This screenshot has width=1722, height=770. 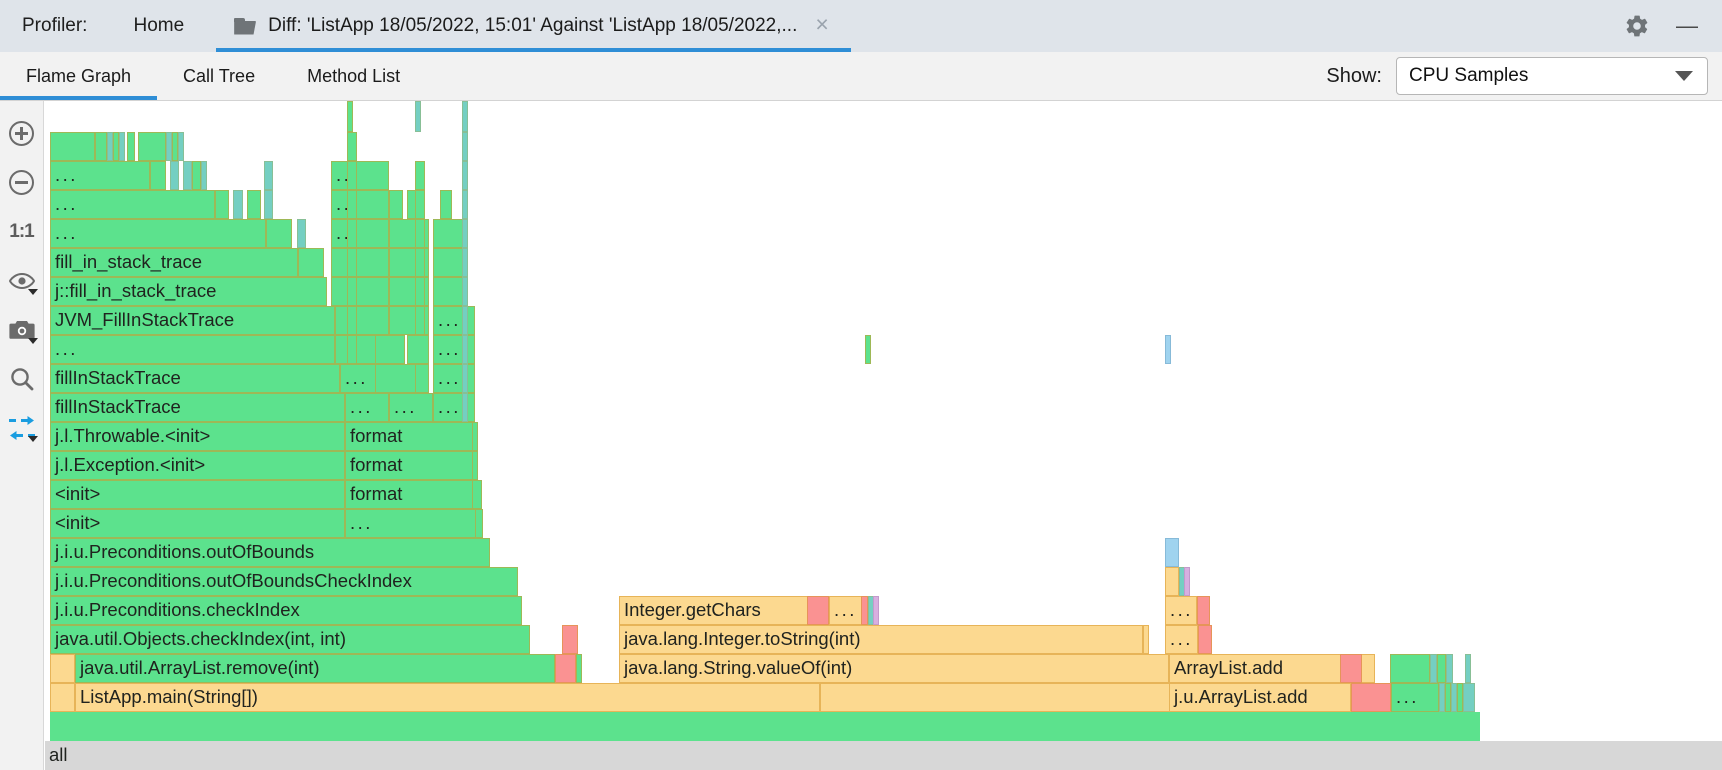 What do you see at coordinates (410, 465) in the screenshot?
I see `flame-frame: format` at bounding box center [410, 465].